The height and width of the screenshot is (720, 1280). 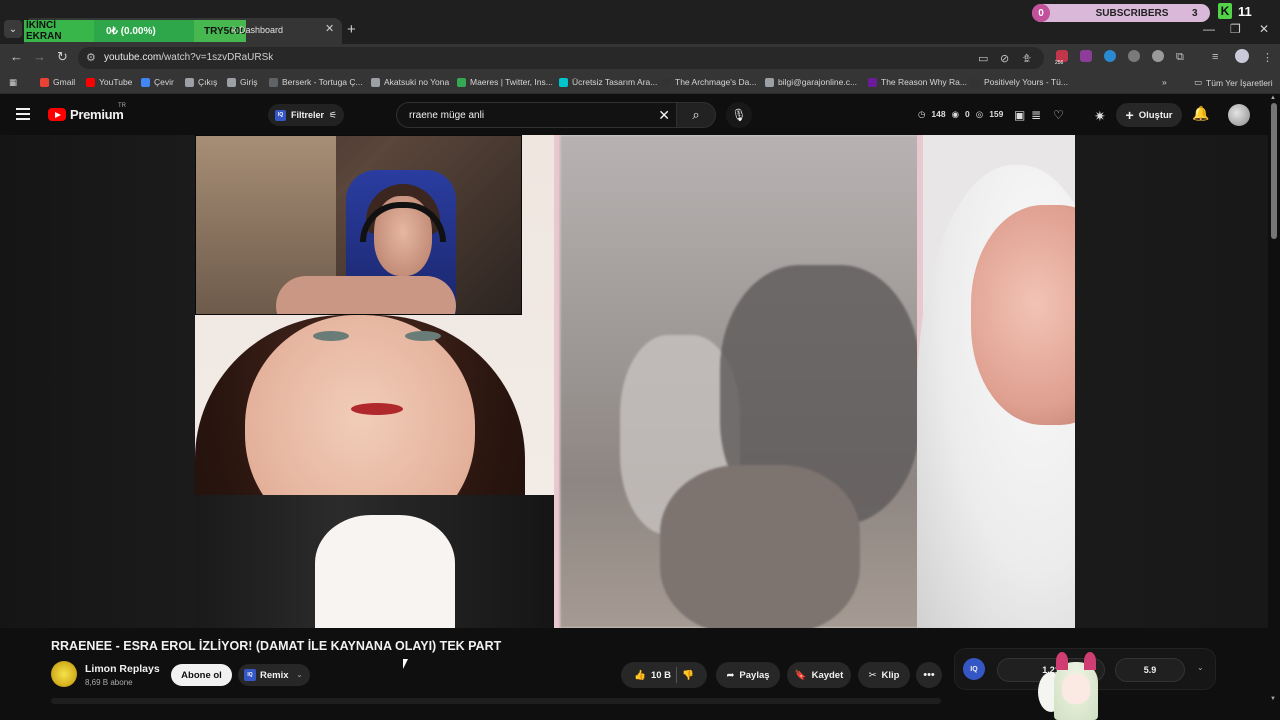 I want to click on save-button: 🔖 Kaydet, so click(x=819, y=675).